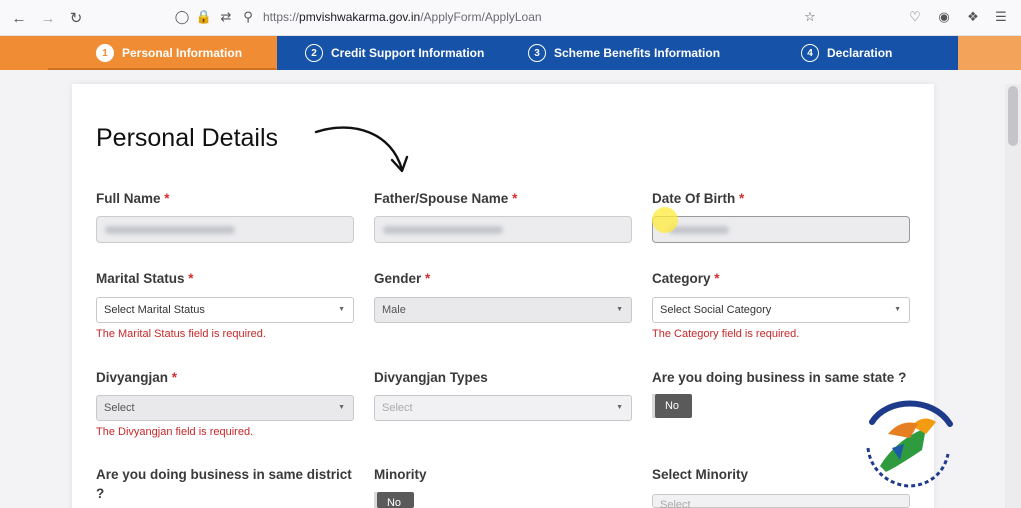 The width and height of the screenshot is (1021, 508). I want to click on same-district-label-question: ?, so click(100, 493).